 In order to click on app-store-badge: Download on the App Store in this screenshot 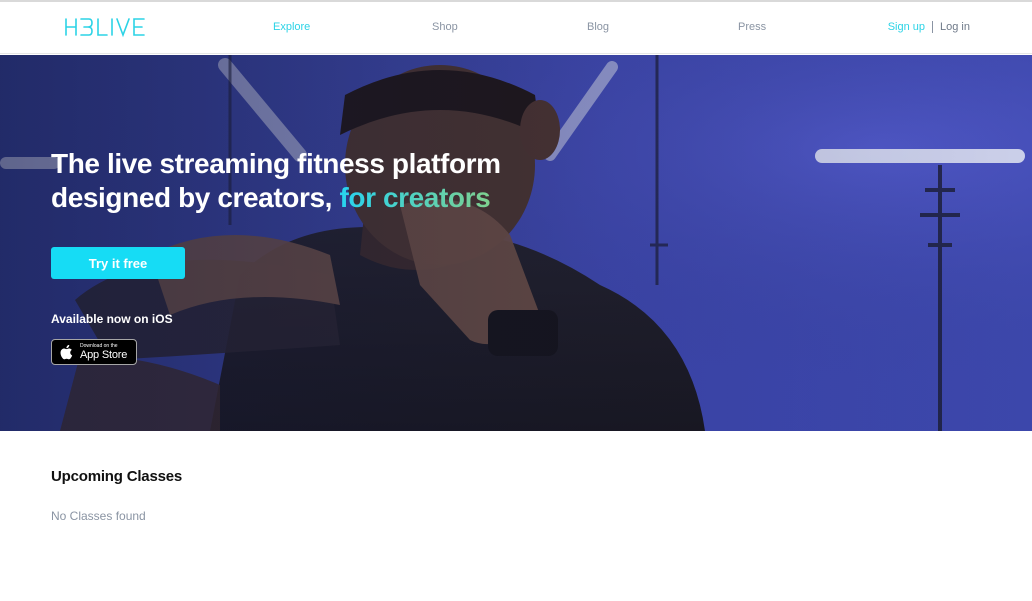, I will do `click(94, 352)`.